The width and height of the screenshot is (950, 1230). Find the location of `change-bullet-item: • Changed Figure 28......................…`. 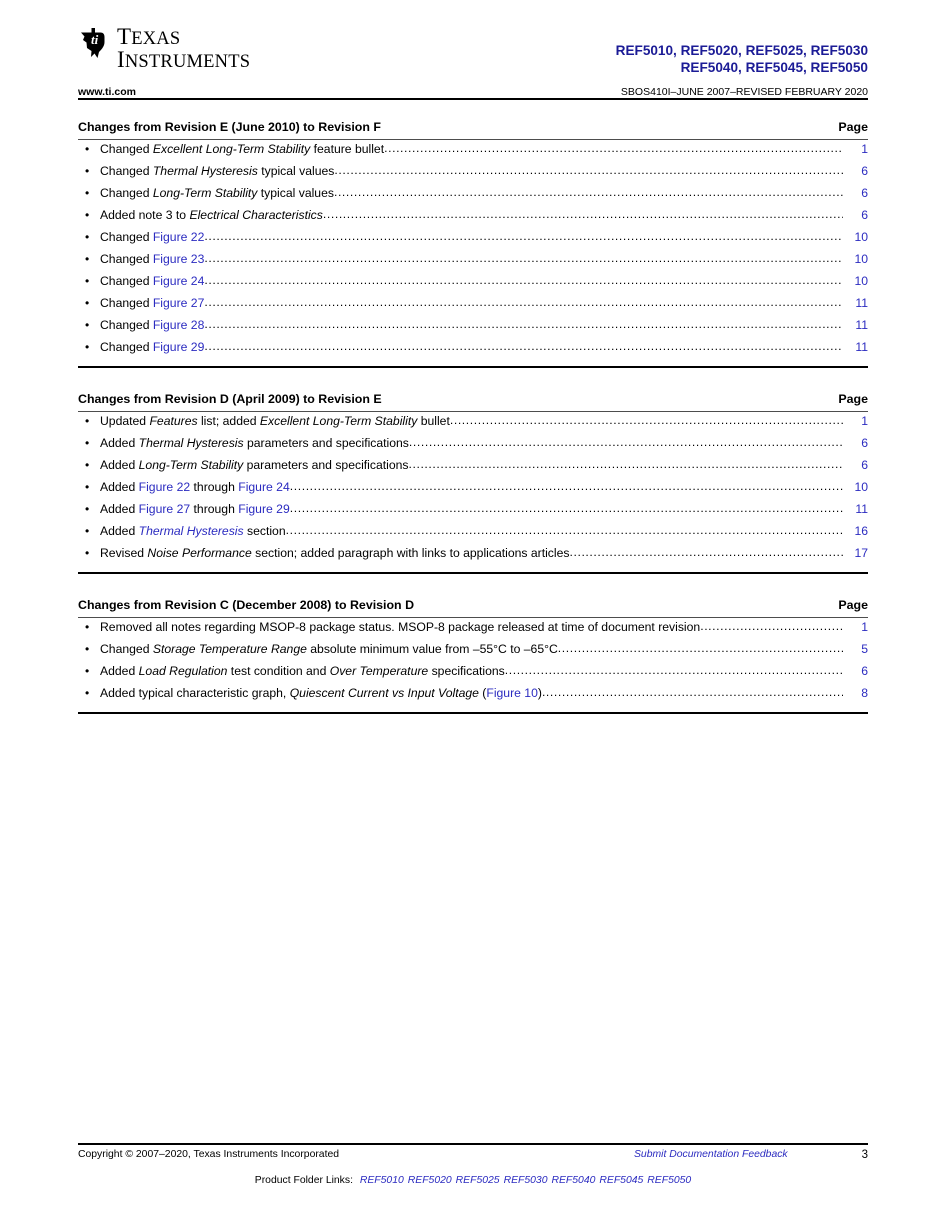

change-bullet-item: • Changed Figure 28......................… is located at coordinates (473, 329).